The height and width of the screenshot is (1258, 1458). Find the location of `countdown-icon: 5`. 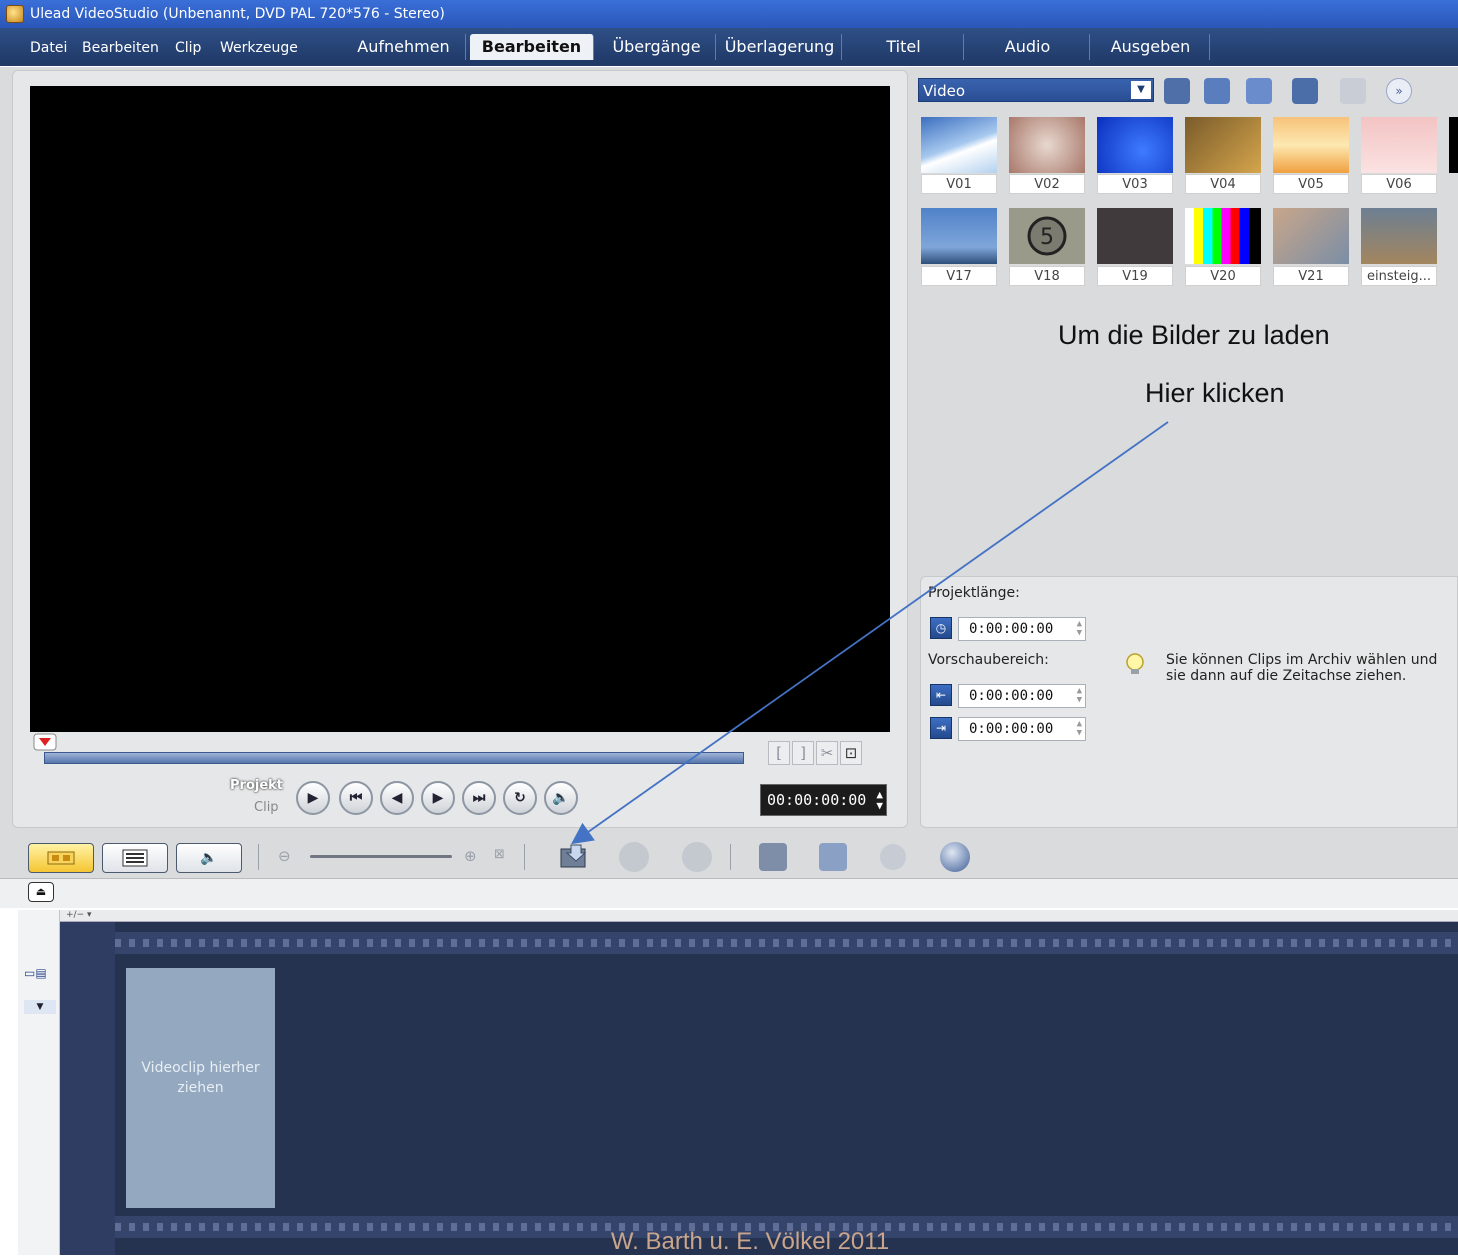

countdown-icon: 5 is located at coordinates (1047, 236).